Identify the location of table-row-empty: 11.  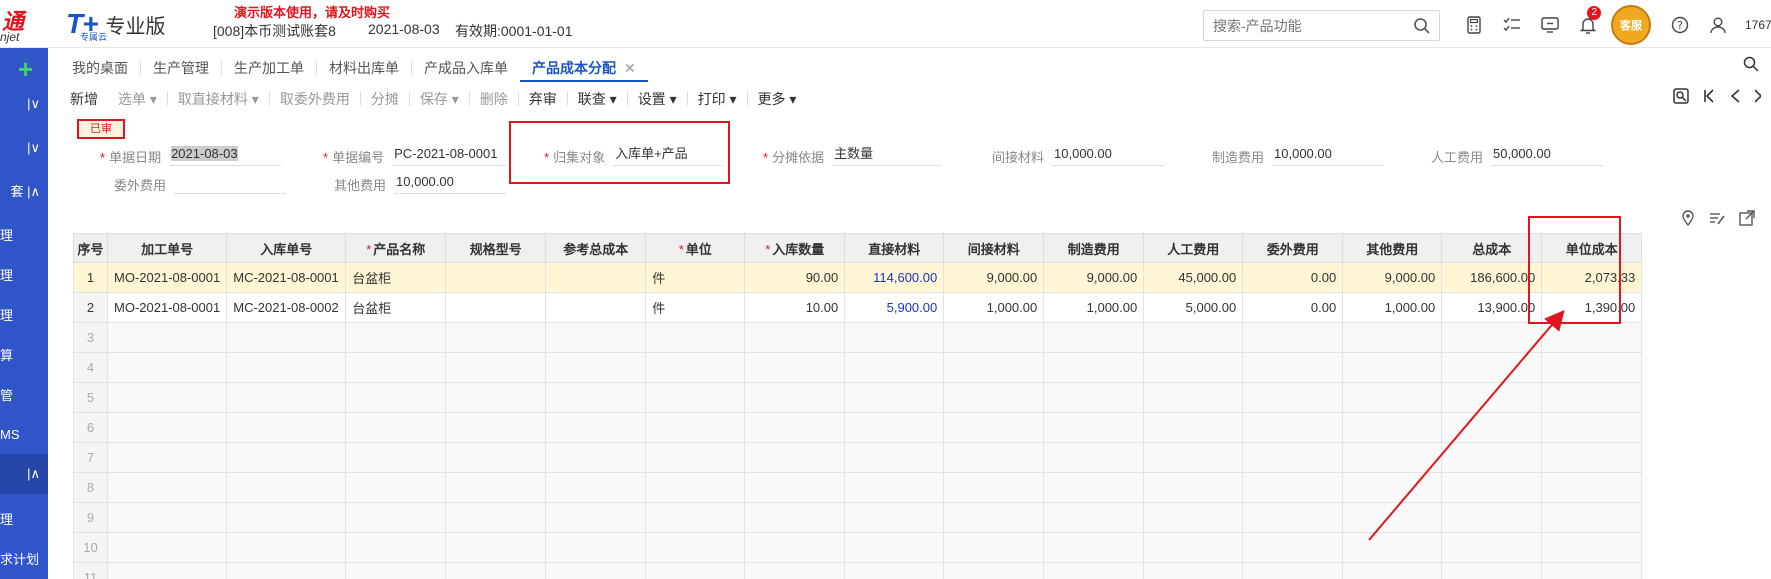
(858, 570).